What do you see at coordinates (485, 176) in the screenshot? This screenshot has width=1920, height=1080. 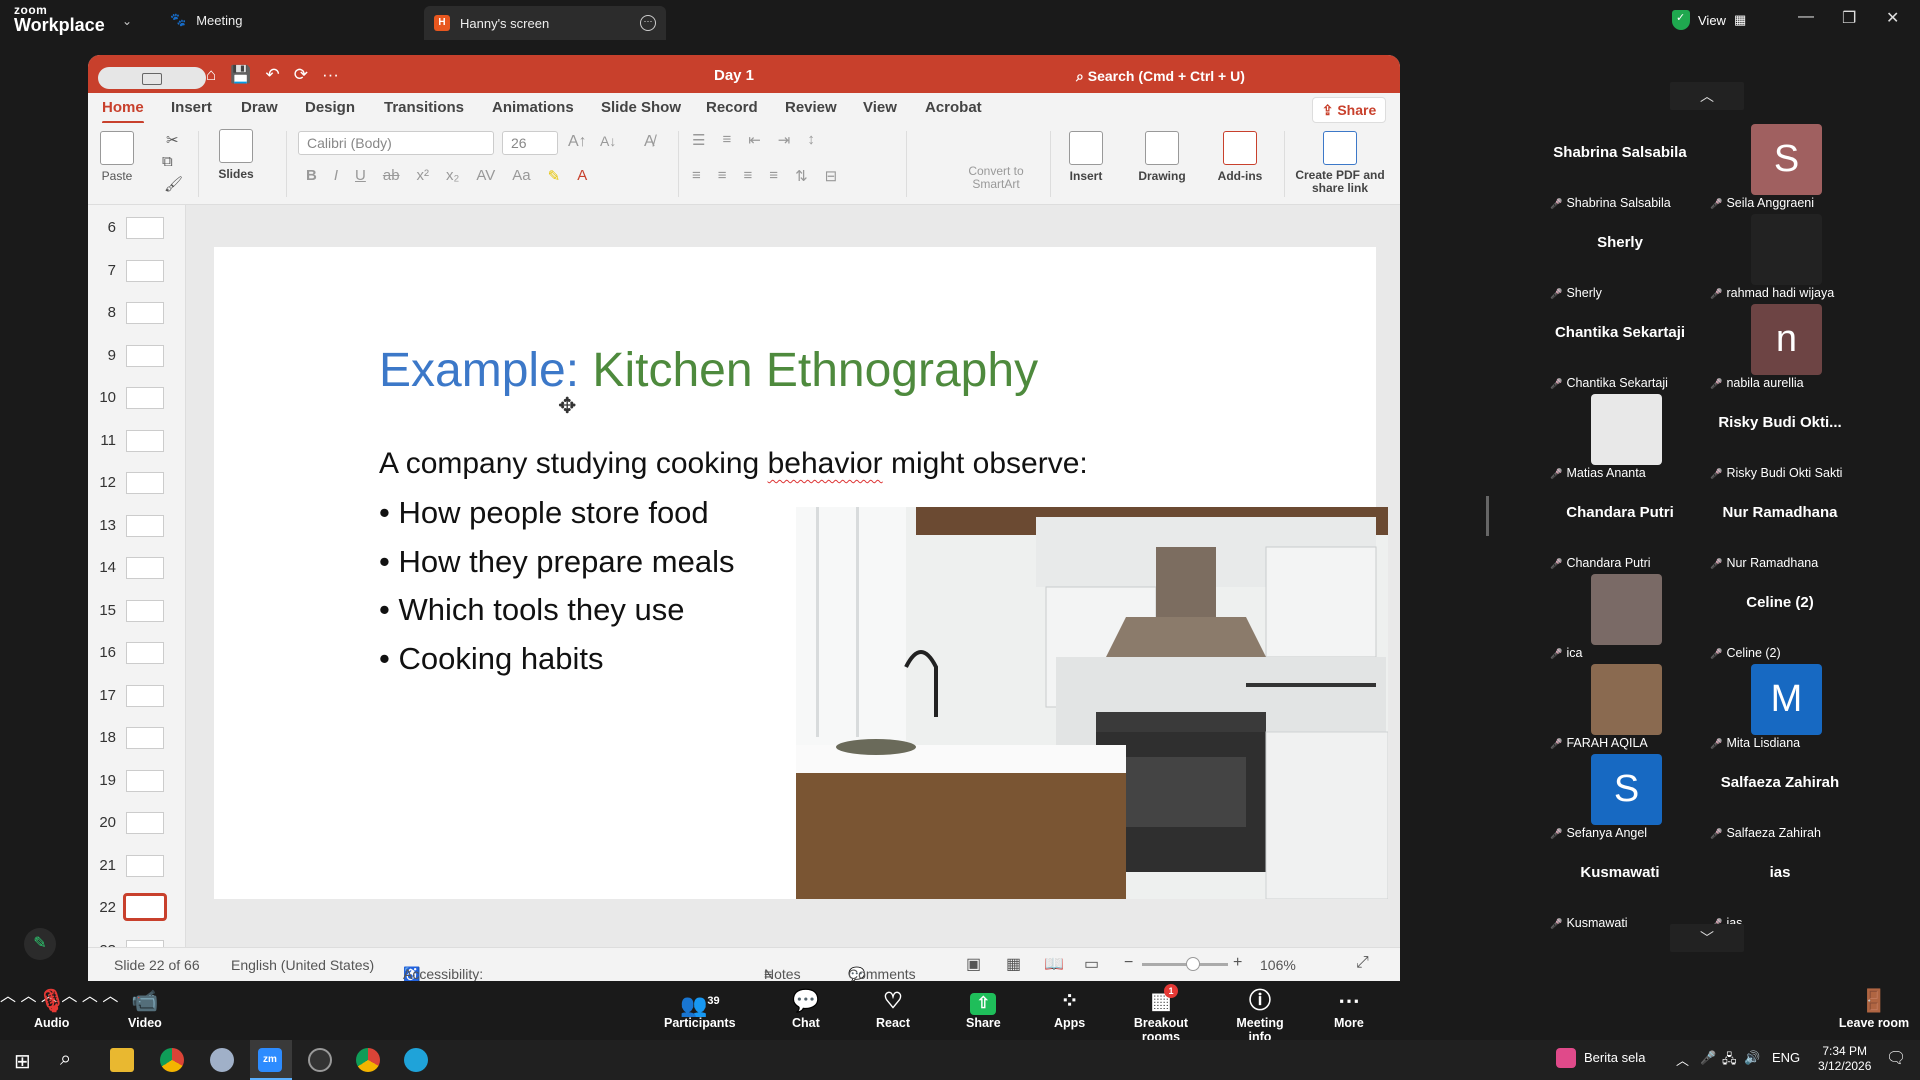 I see `char-spacing-icon: AV` at bounding box center [485, 176].